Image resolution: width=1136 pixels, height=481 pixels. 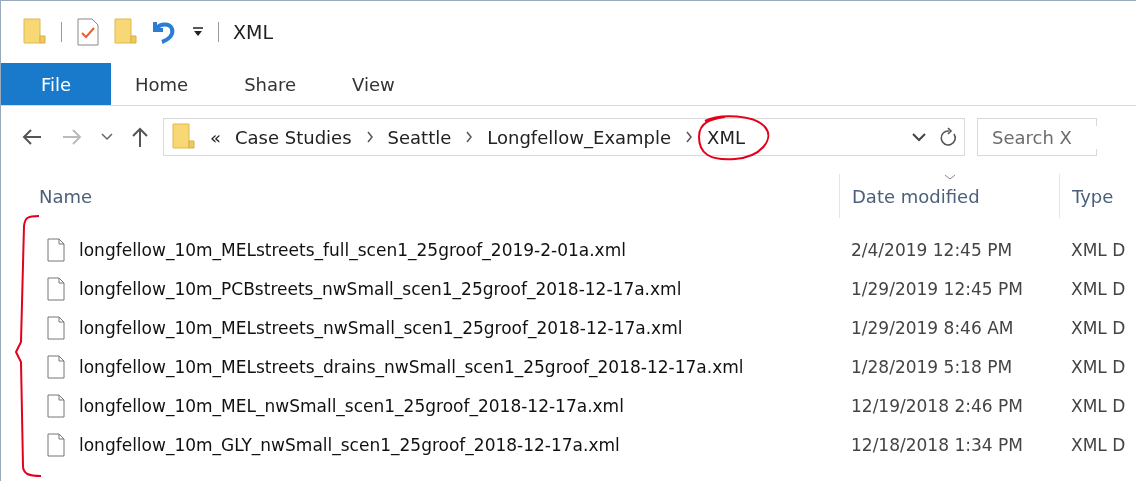 What do you see at coordinates (161, 84) in the screenshot?
I see `ribbon-tab: Home` at bounding box center [161, 84].